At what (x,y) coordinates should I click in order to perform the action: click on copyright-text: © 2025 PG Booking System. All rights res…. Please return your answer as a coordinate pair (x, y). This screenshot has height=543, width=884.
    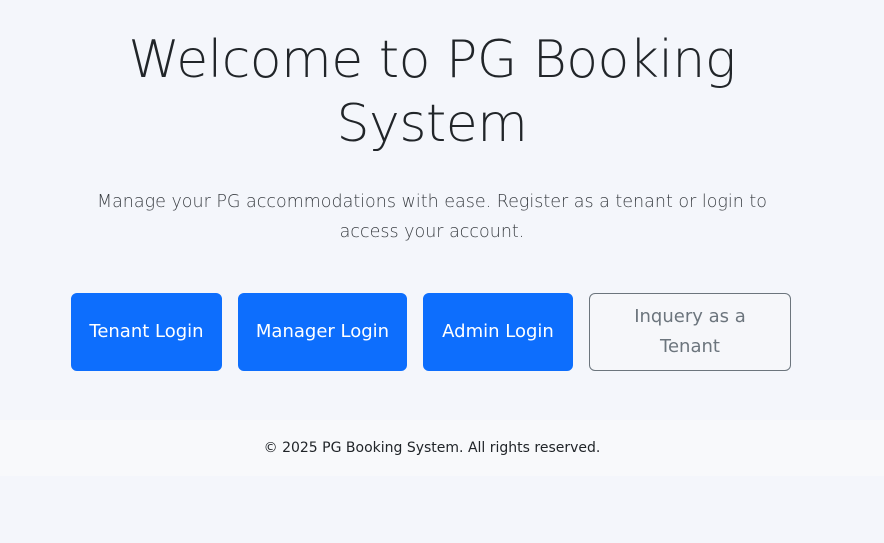
    Looking at the image, I should click on (432, 448).